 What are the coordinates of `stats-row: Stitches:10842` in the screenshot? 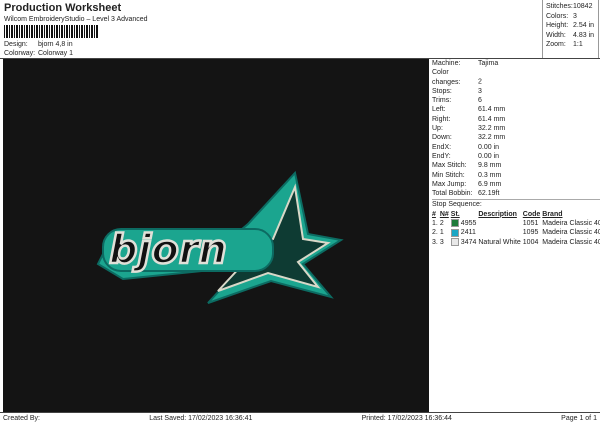 It's located at (570, 7).